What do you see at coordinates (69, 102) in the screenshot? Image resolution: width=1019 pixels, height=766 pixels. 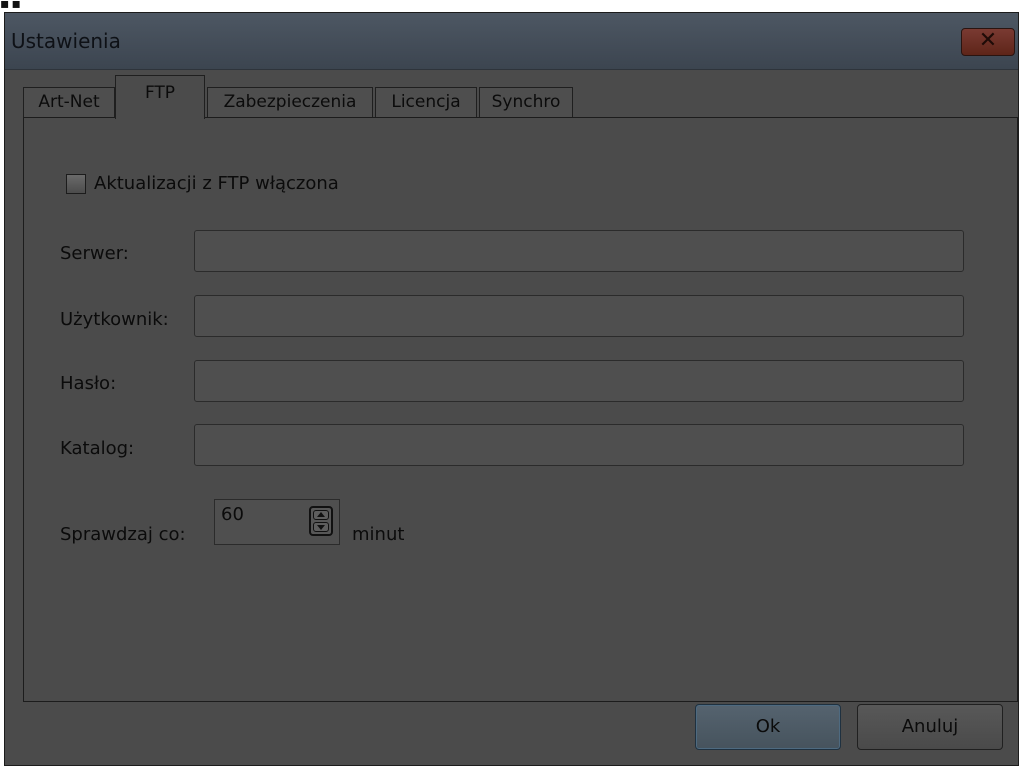 I see `tab-art-net: Art-Net` at bounding box center [69, 102].